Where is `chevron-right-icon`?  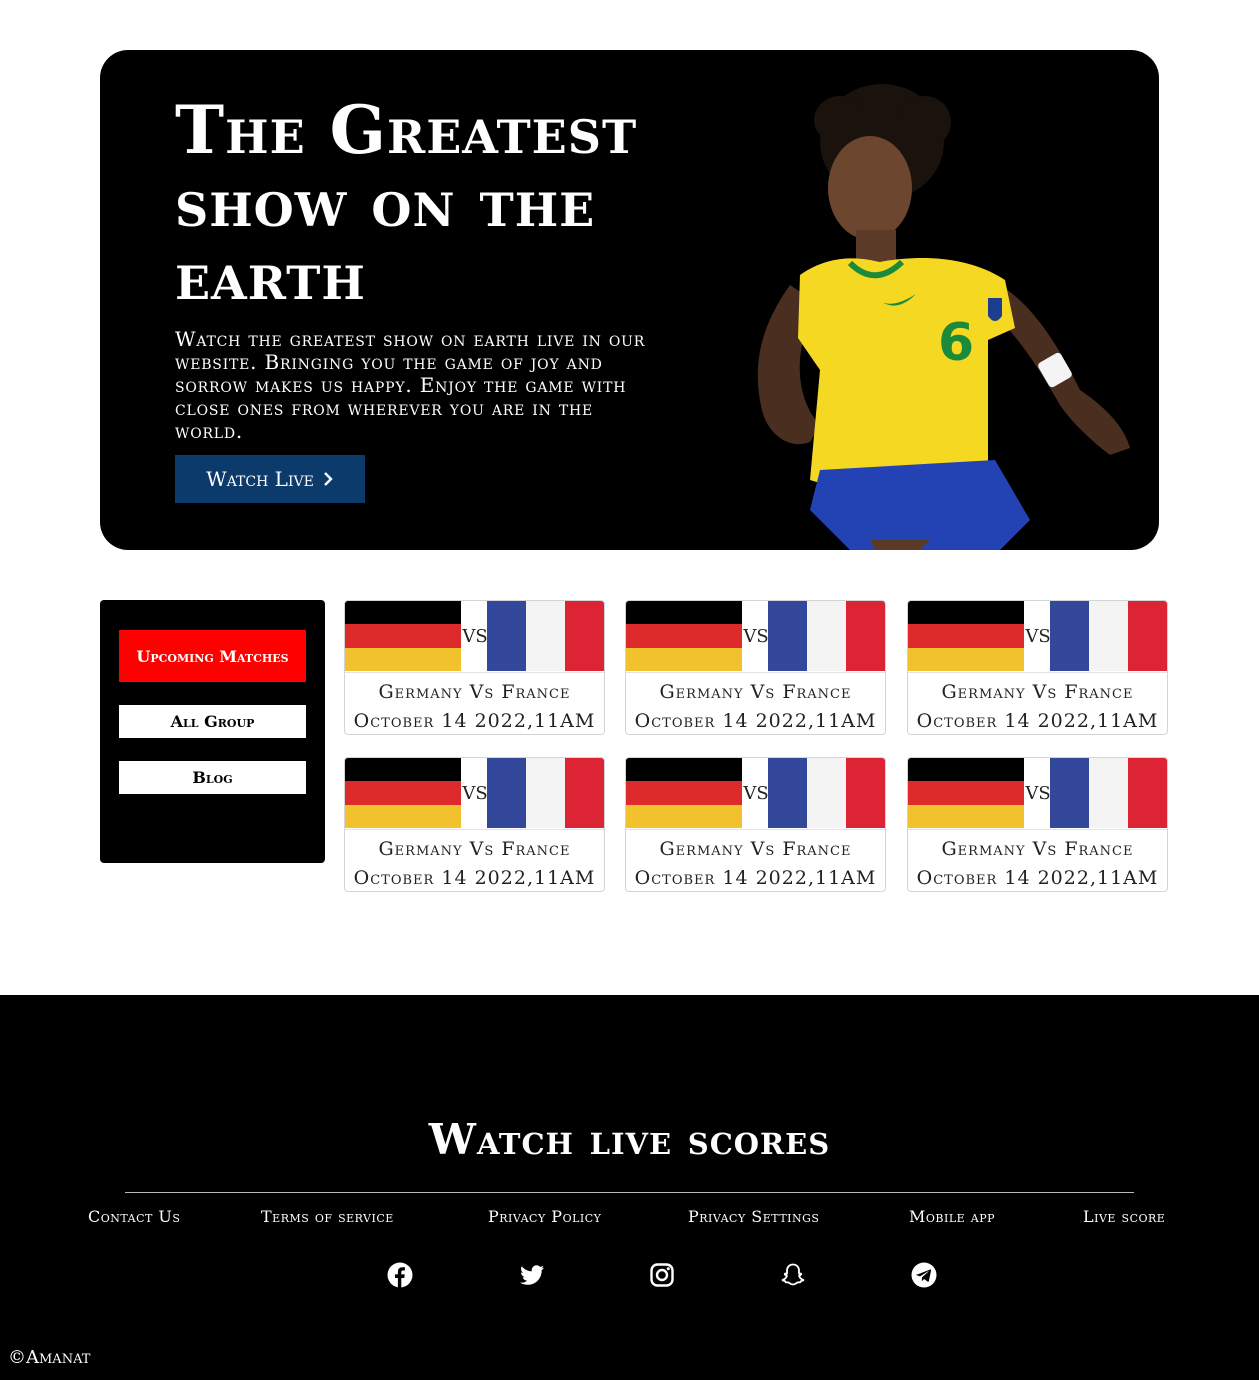 chevron-right-icon is located at coordinates (328, 479).